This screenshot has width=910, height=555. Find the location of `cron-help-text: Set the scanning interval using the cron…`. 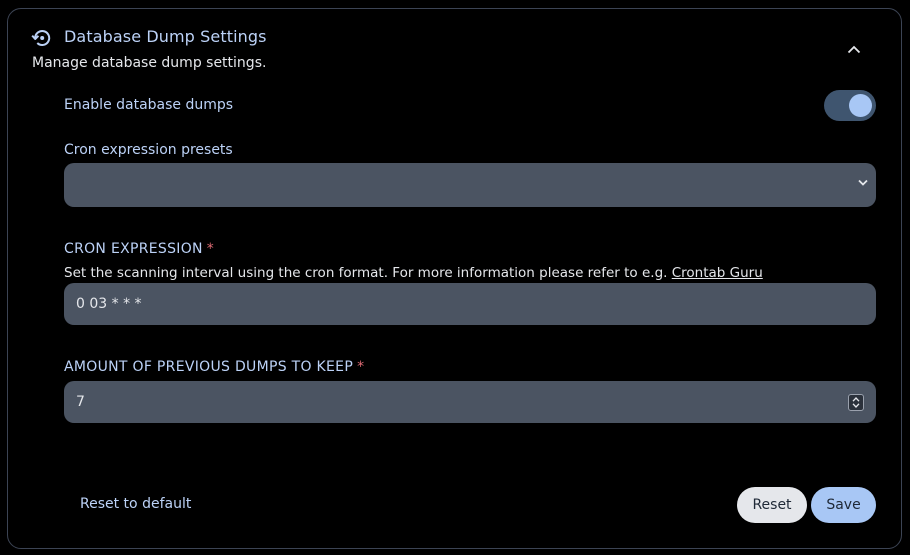

cron-help-text: Set the scanning interval using the cron… is located at coordinates (413, 273).